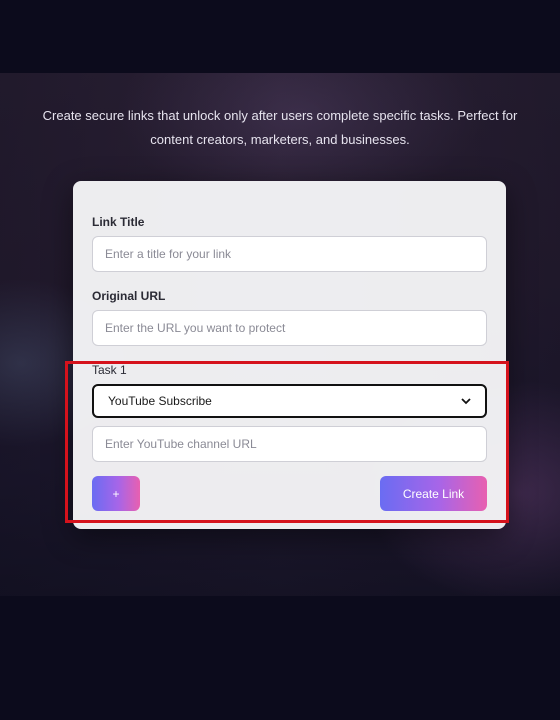 This screenshot has width=560, height=720. I want to click on original-url-label: Original URL, so click(129, 296).